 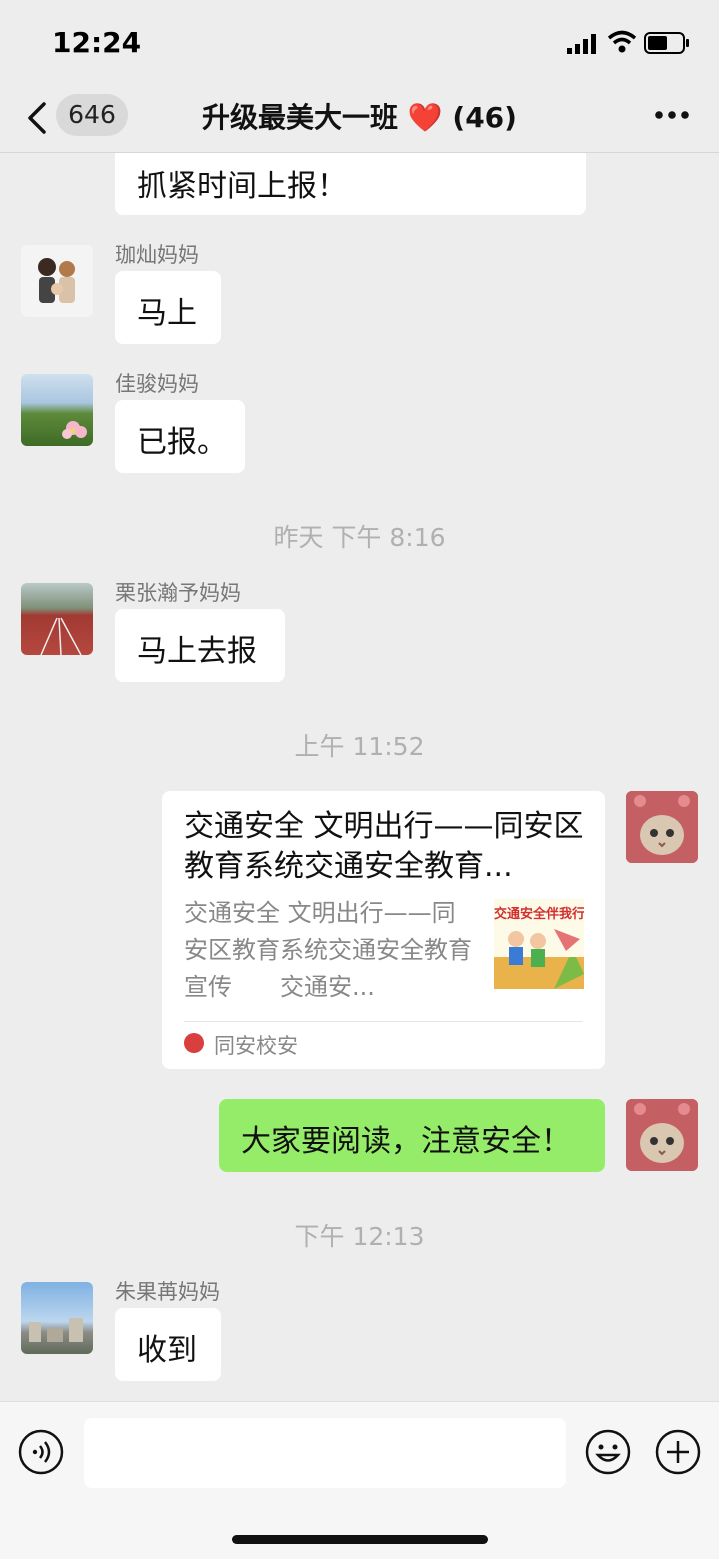 What do you see at coordinates (678, 1452) in the screenshot?
I see `plus-icon` at bounding box center [678, 1452].